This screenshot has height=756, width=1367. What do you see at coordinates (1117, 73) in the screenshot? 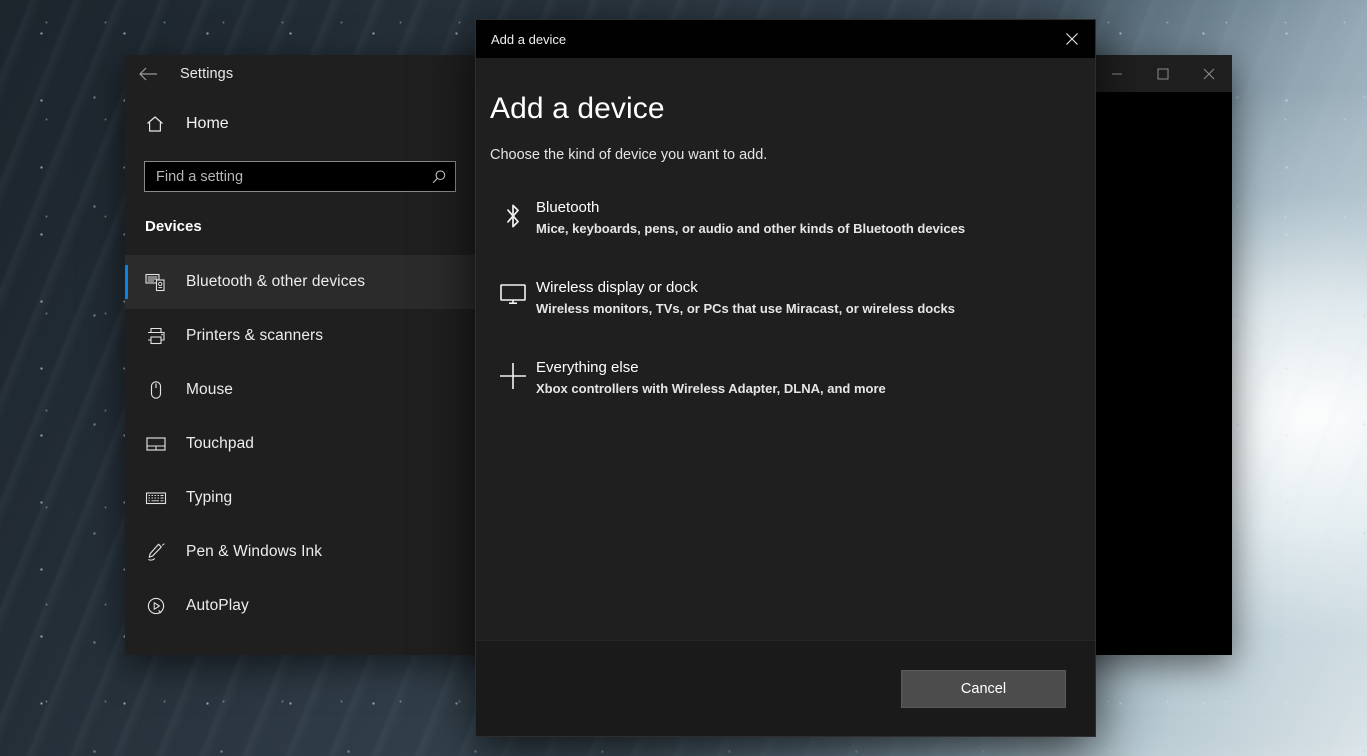
I see `minimize-button` at bounding box center [1117, 73].